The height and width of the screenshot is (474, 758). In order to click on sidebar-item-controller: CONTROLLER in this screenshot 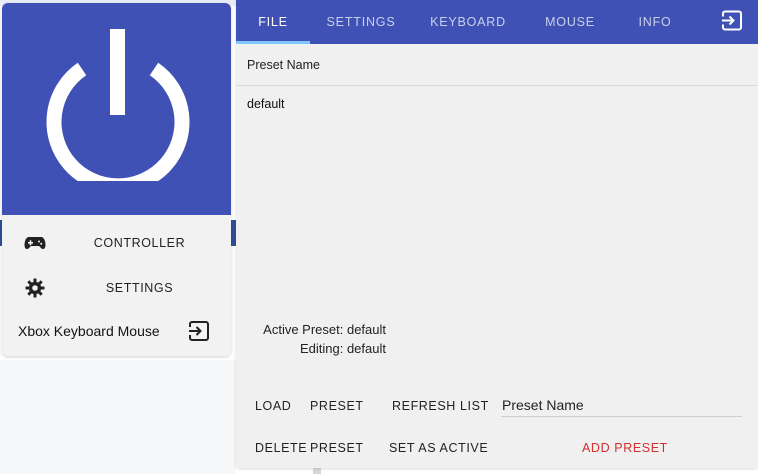, I will do `click(116, 243)`.